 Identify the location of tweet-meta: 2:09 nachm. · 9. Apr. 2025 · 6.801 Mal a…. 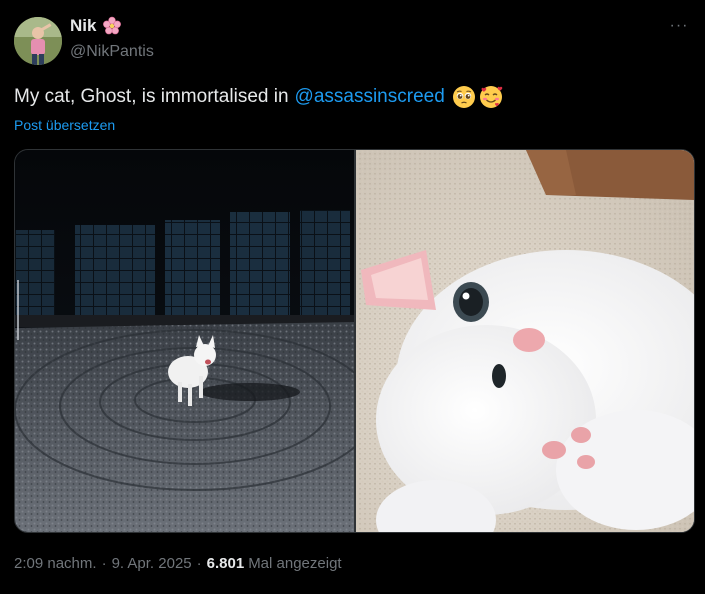
(178, 563).